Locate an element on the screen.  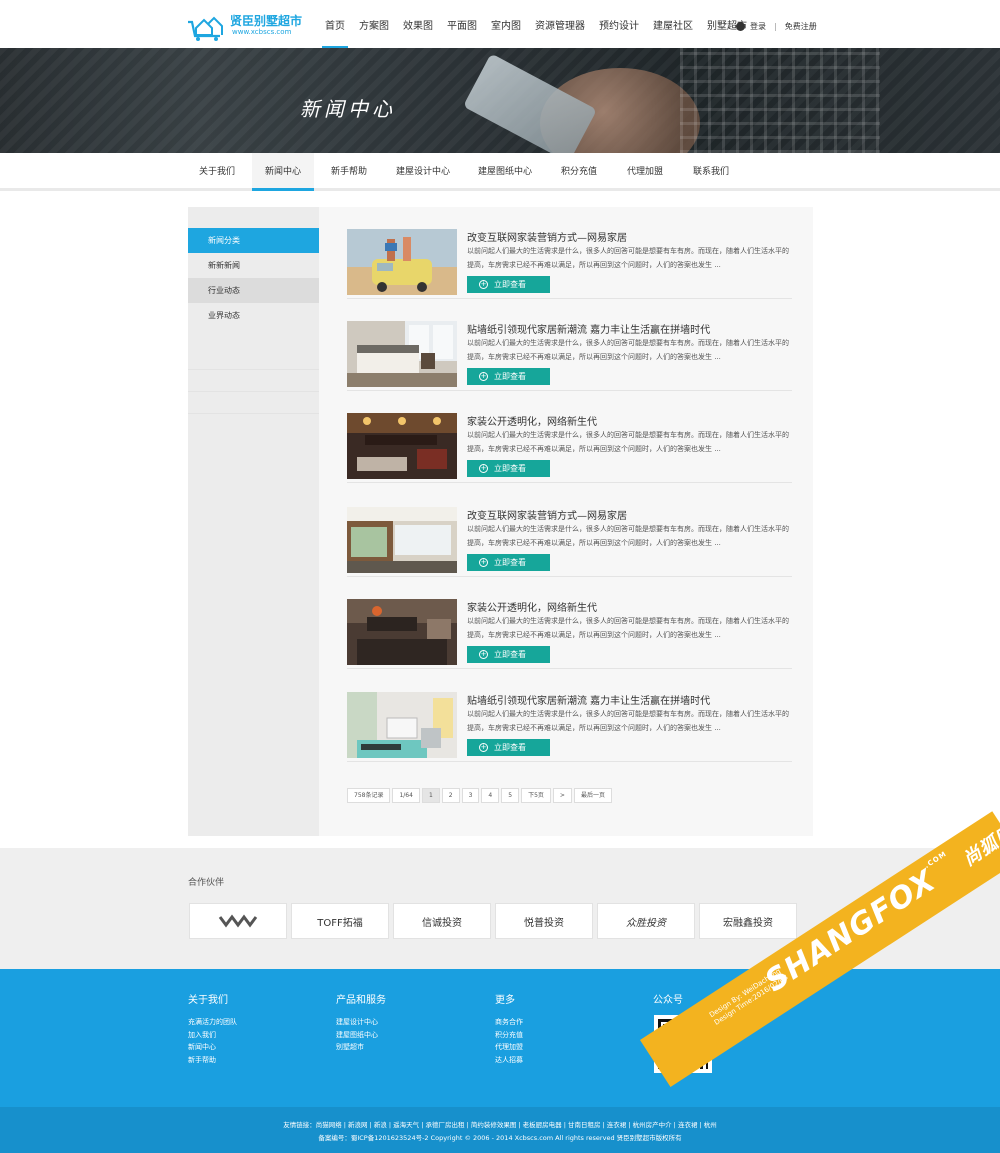
footer-link: 积分充值 is located at coordinates (509, 1035).